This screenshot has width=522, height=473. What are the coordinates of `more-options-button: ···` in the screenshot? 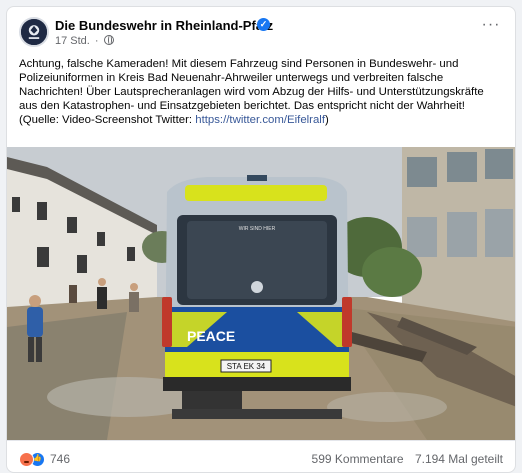 It's located at (491, 26).